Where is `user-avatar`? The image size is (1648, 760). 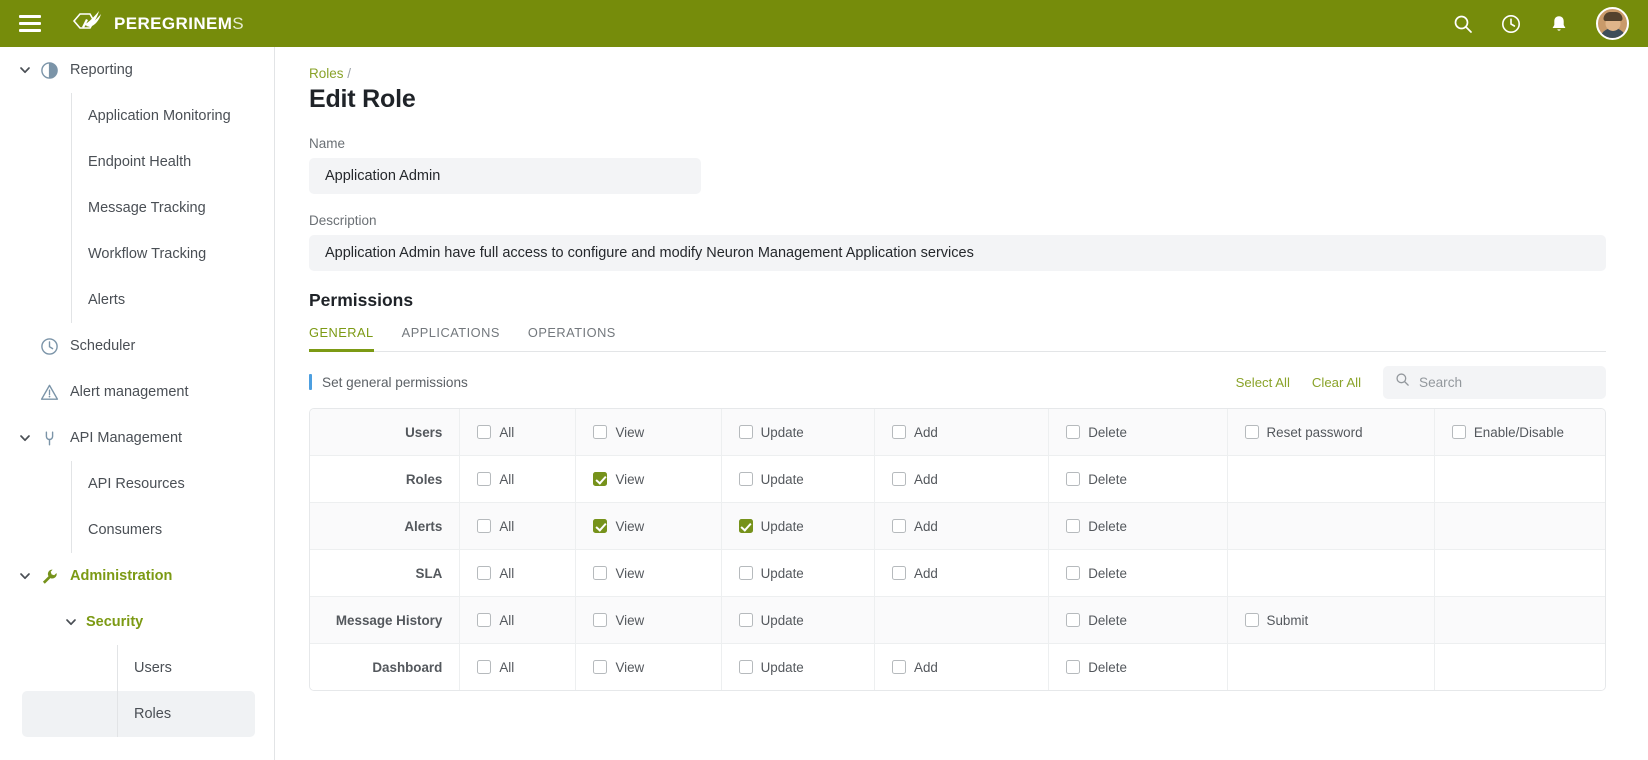
user-avatar is located at coordinates (1612, 23).